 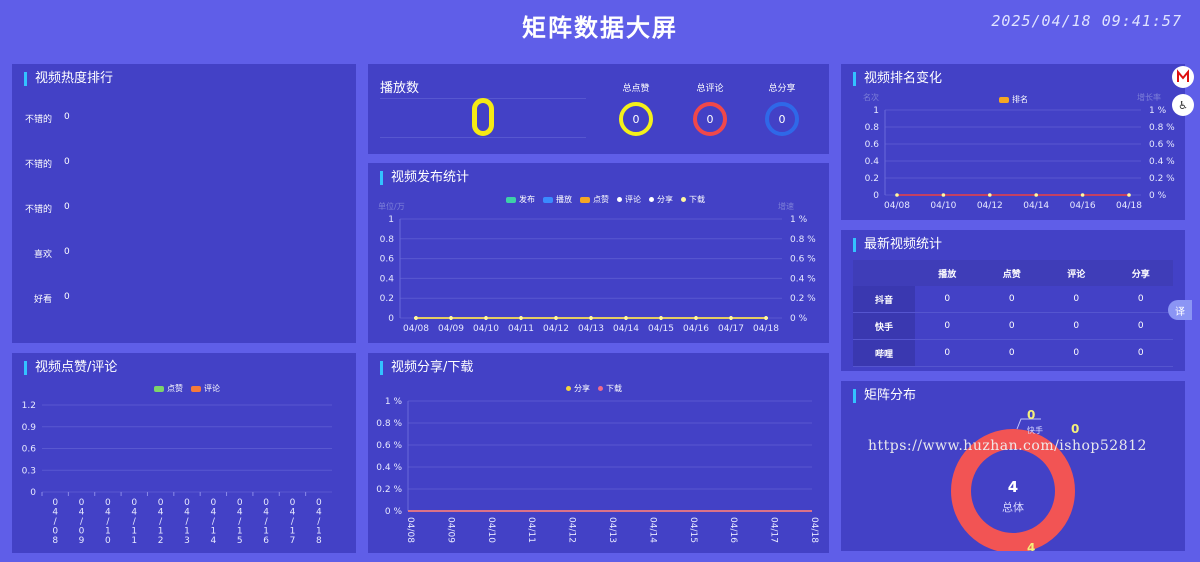 What do you see at coordinates (1035, 430) in the screenshot?
I see `matrix-label-name: 快手` at bounding box center [1035, 430].